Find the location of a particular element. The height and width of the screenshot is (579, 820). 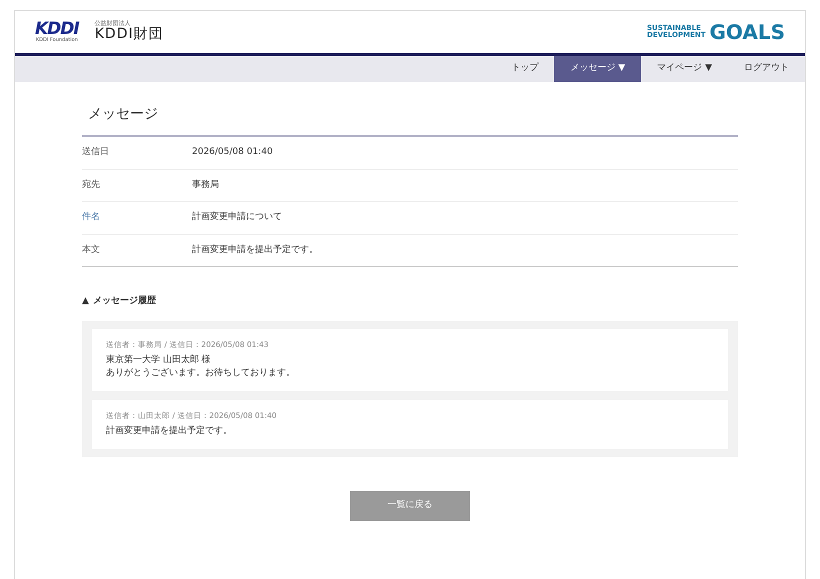

page-title: メッセージ is located at coordinates (410, 109).